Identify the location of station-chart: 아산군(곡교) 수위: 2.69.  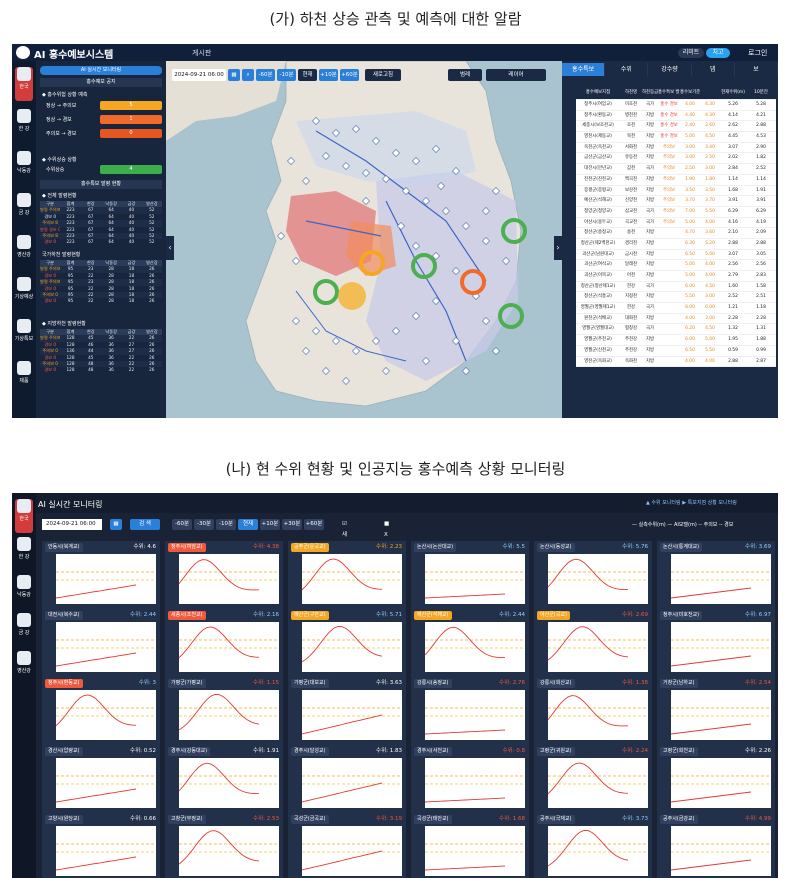
(593, 643).